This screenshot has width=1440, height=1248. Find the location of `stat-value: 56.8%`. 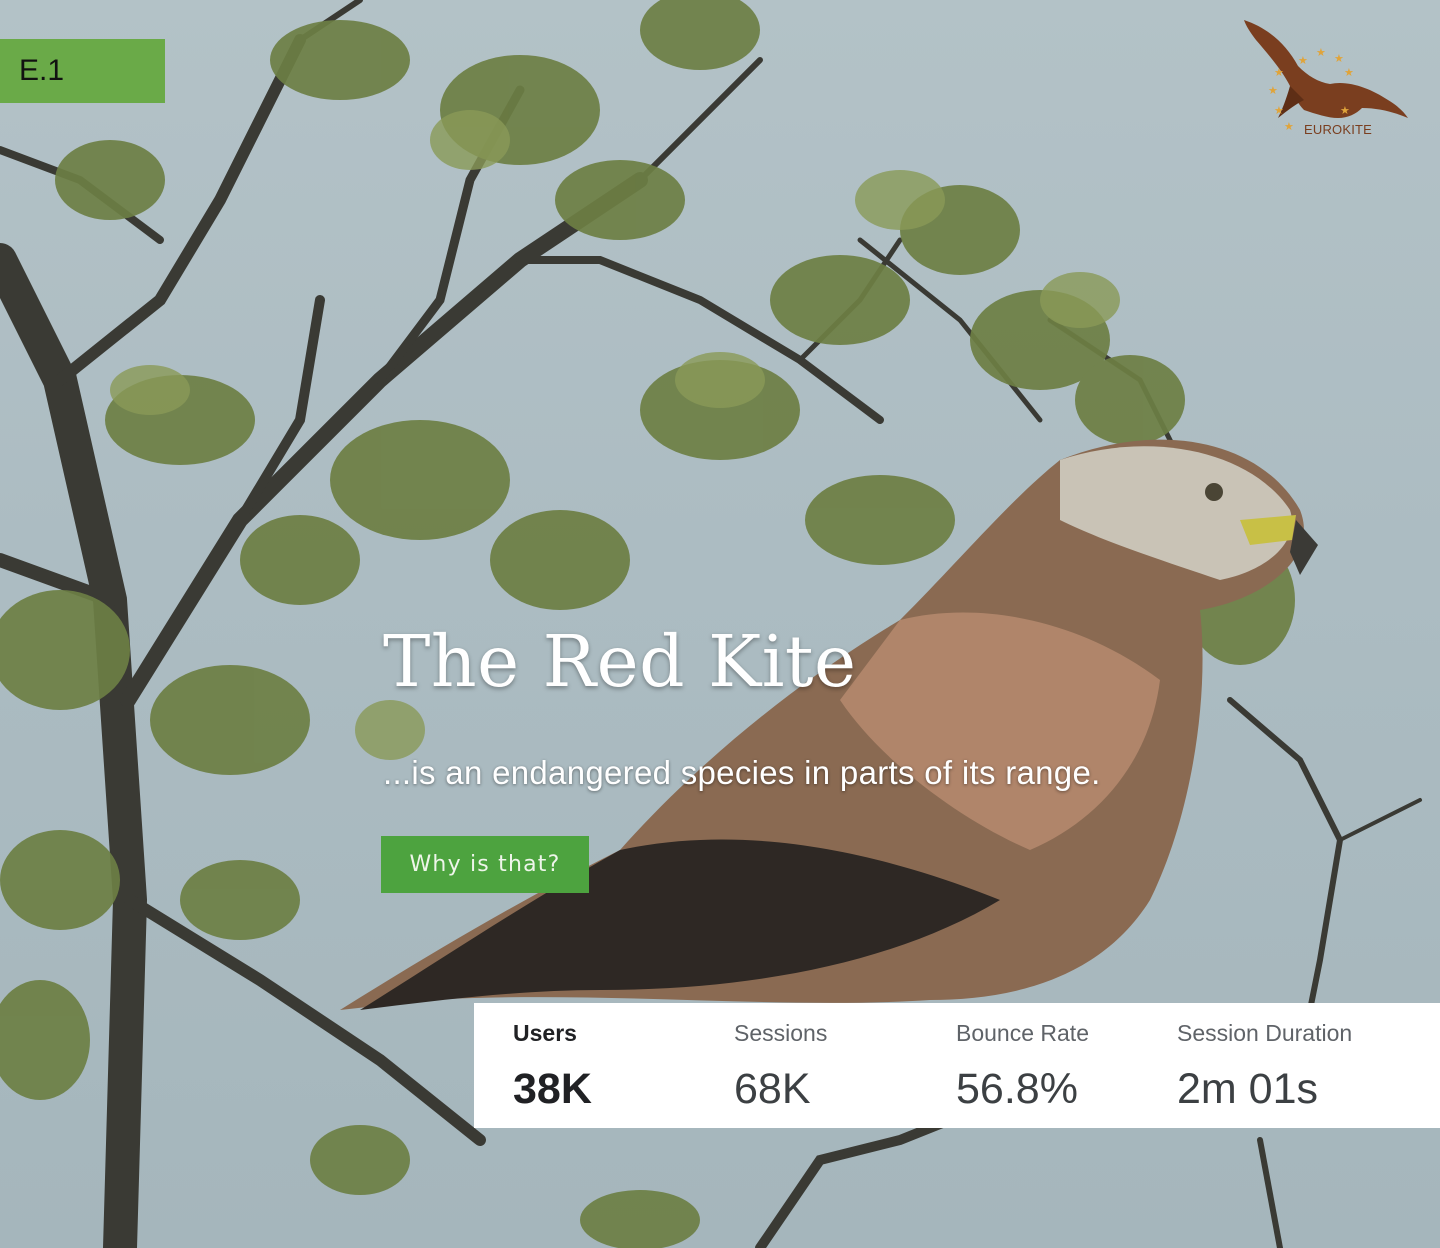

stat-value: 56.8% is located at coordinates (1017, 1089).